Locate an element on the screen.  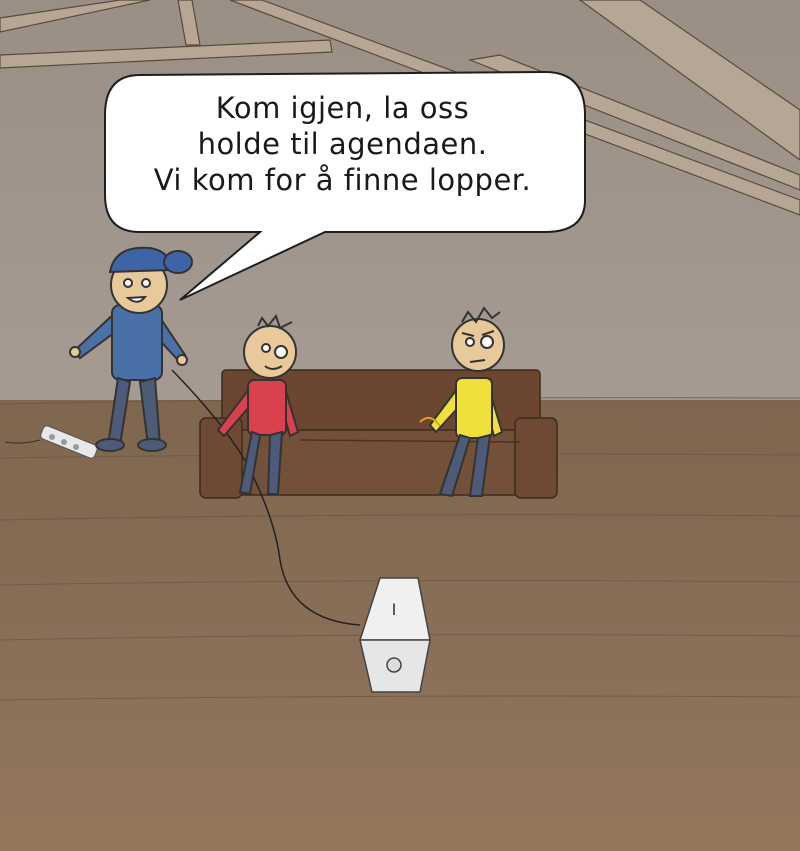
speech-line-1: Kom igjen, la oss is located at coordinates (342, 108).